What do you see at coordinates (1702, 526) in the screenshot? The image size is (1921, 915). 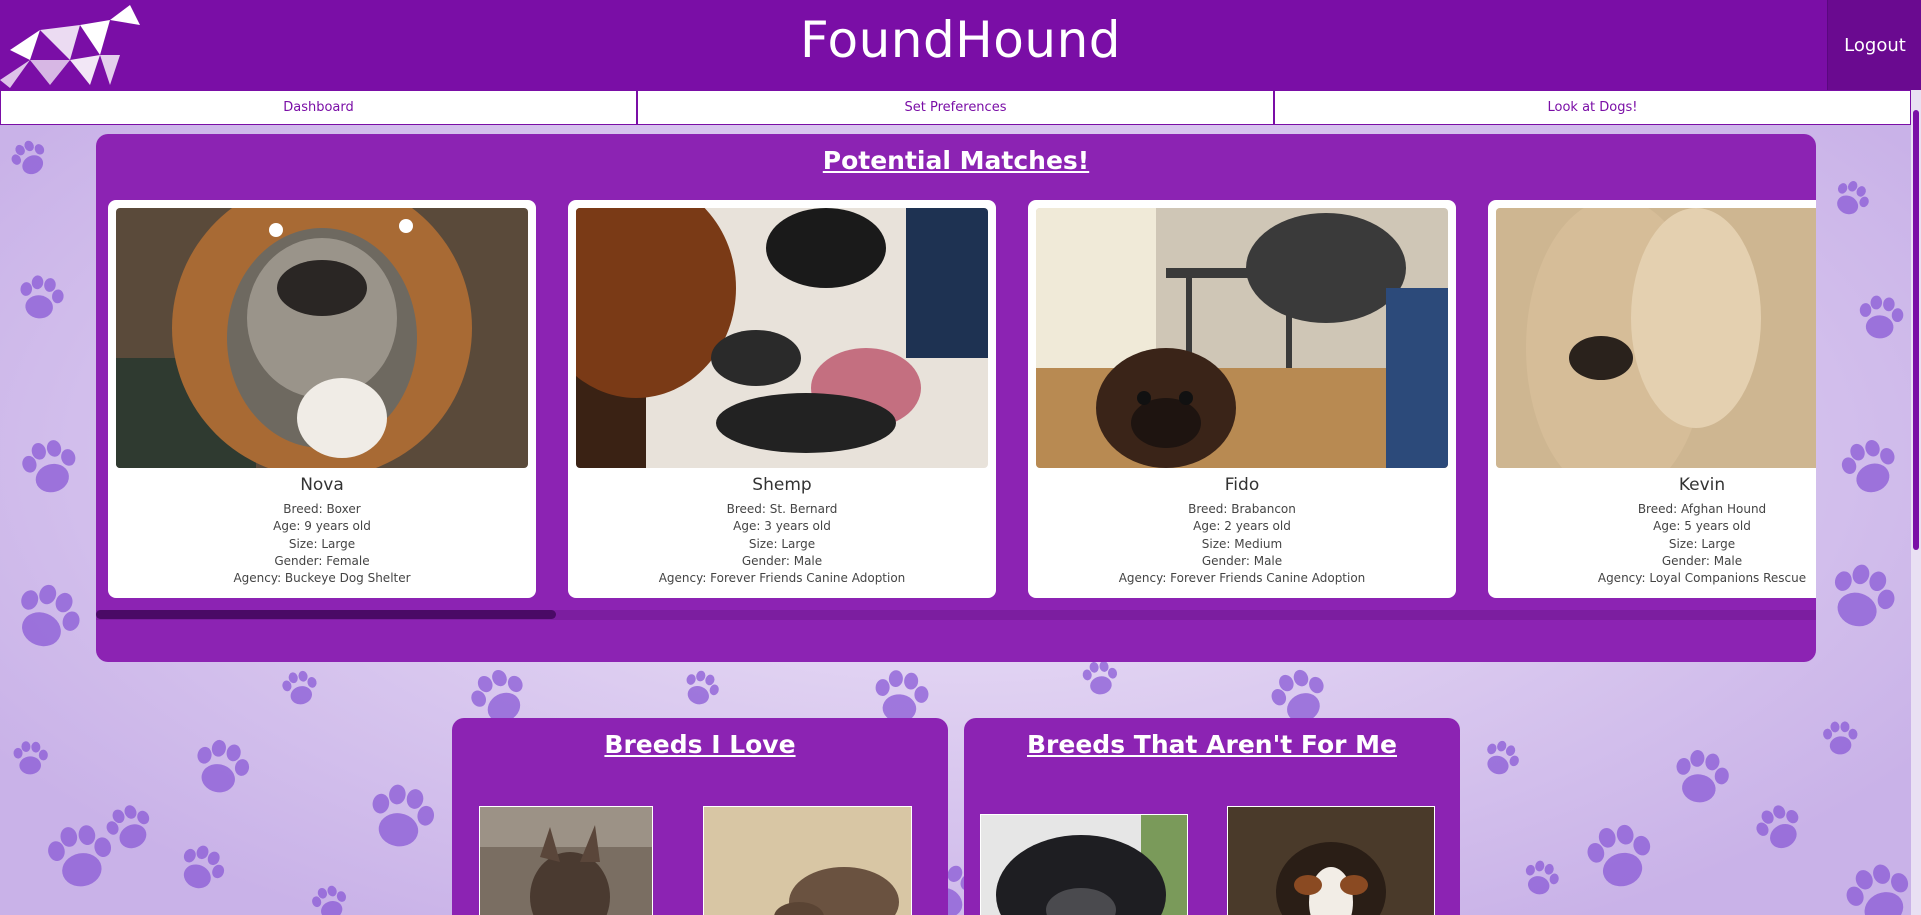 I see `dog-age: Age: 5 years old` at bounding box center [1702, 526].